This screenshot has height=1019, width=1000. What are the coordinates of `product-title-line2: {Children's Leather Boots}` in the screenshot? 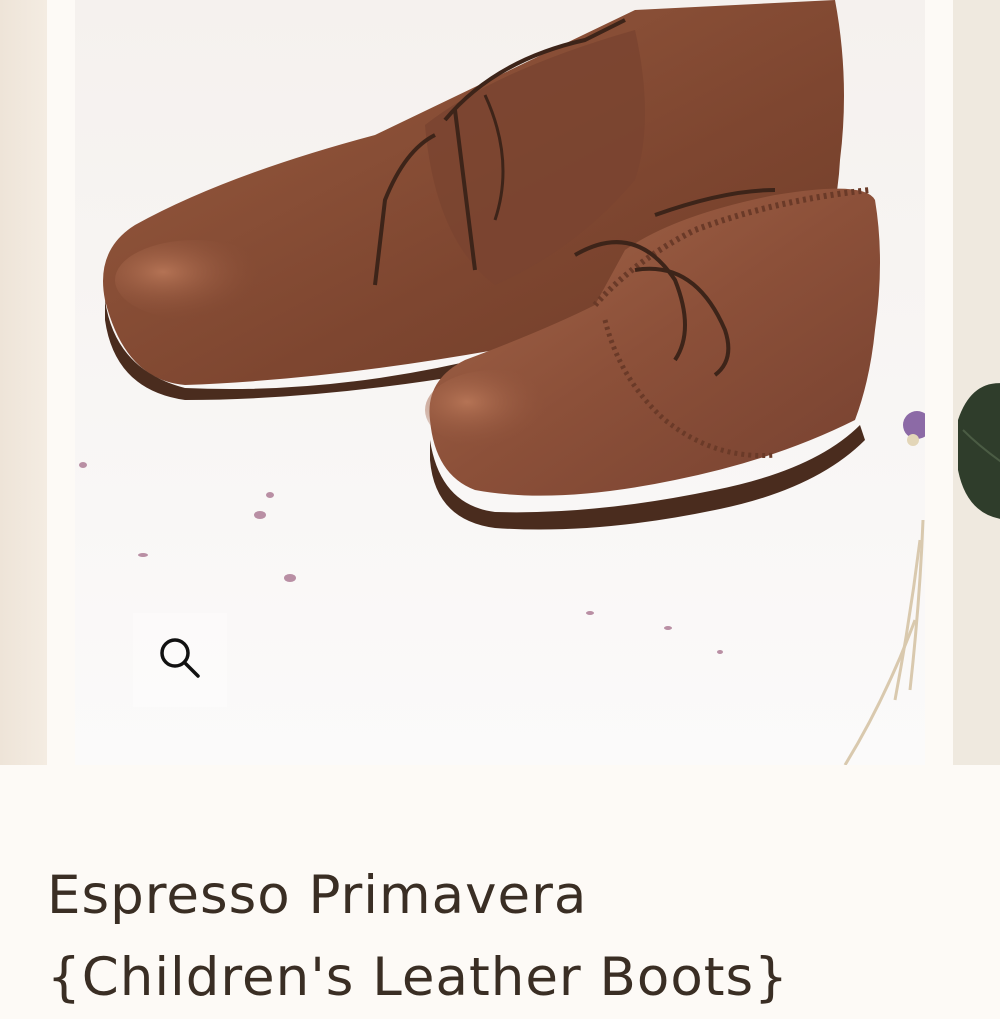 It's located at (418, 977).